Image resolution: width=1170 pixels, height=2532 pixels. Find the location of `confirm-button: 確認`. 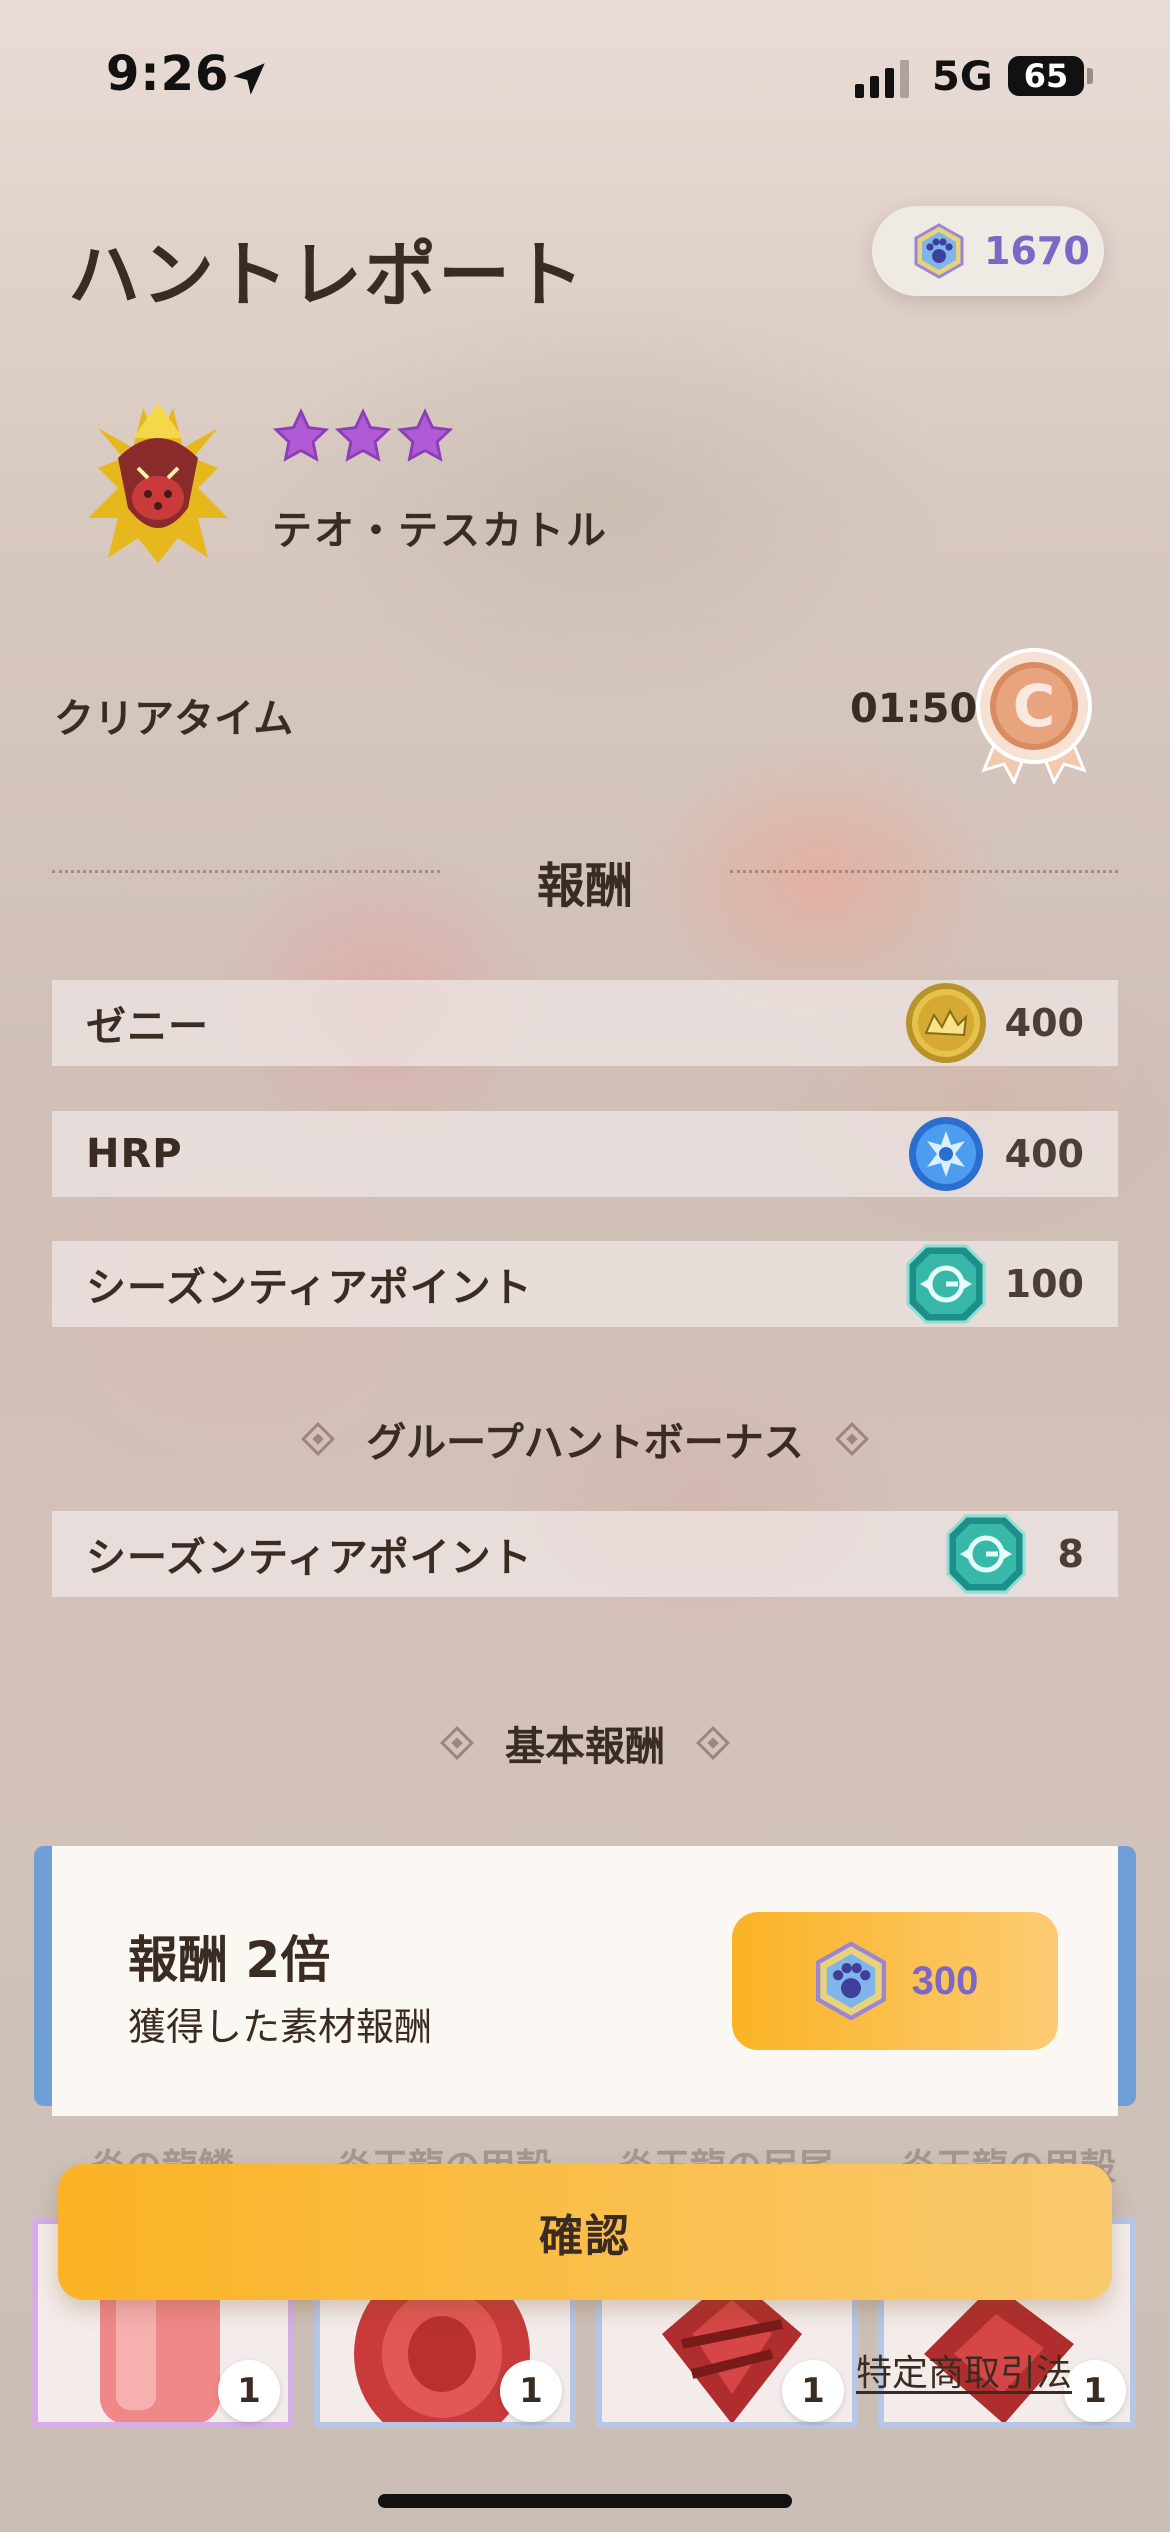

confirm-button: 確認 is located at coordinates (585, 2232).